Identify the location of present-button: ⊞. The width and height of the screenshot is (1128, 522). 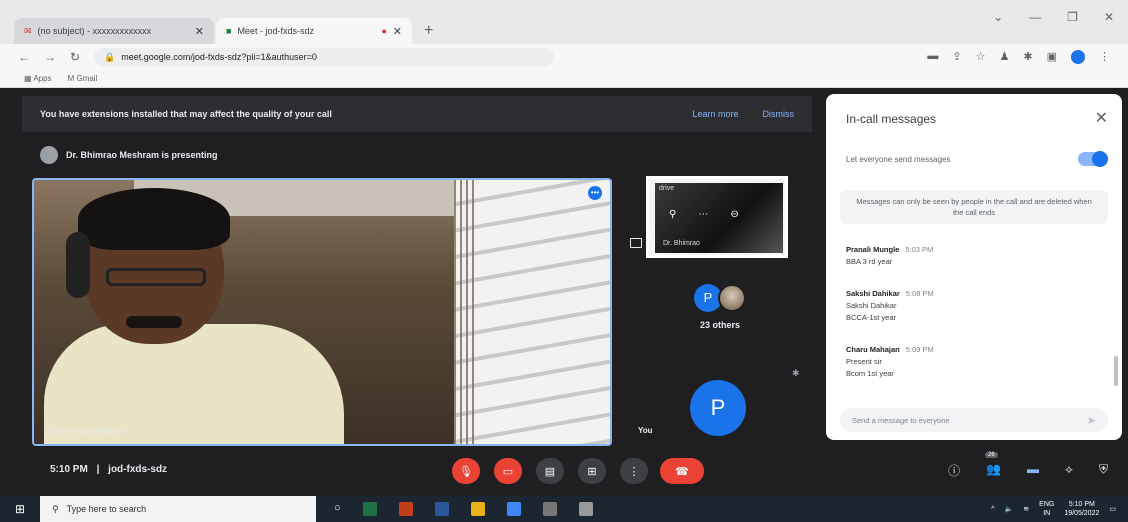
(592, 471).